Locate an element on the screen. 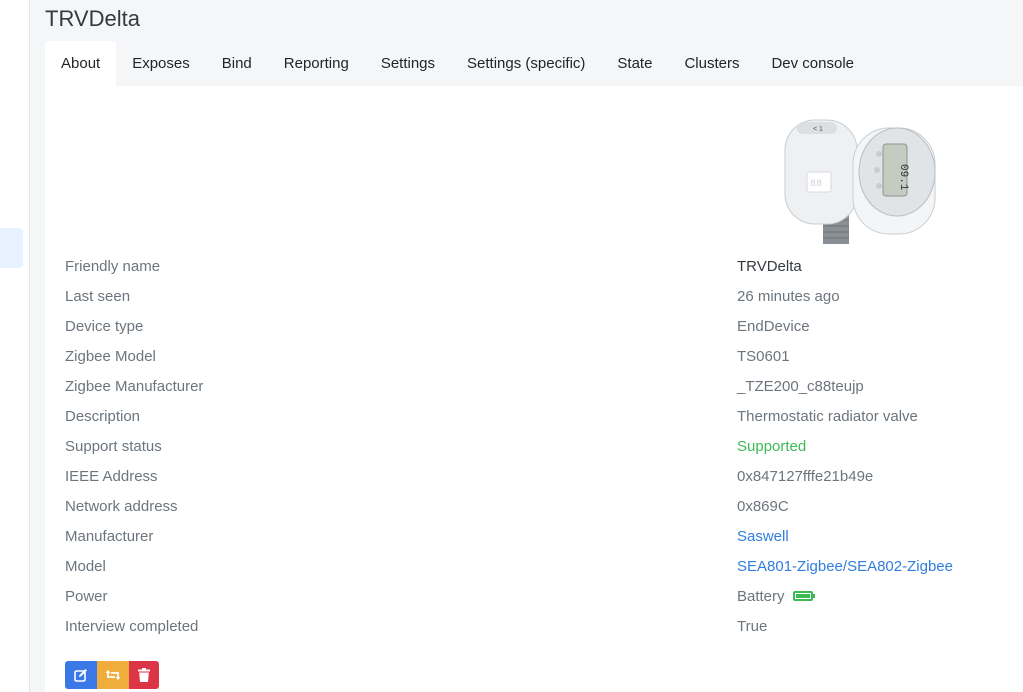 This screenshot has height=692, width=1023. tab-settings: Settings is located at coordinates (408, 63).